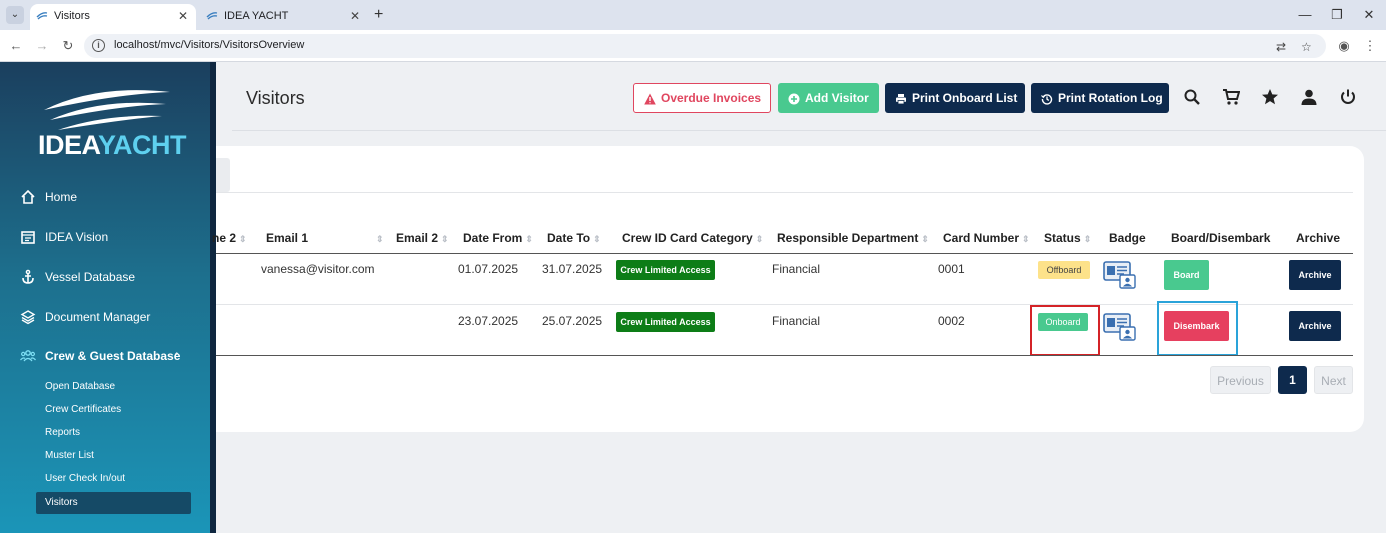 The height and width of the screenshot is (533, 1386). I want to click on column-header-badge: Badge, so click(1127, 238).